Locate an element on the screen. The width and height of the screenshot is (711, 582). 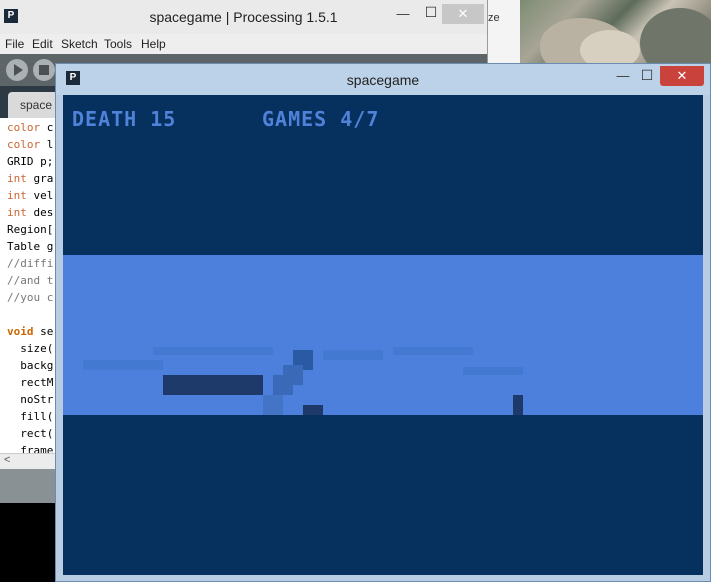
code-line: rect( is located at coordinates (30, 433).